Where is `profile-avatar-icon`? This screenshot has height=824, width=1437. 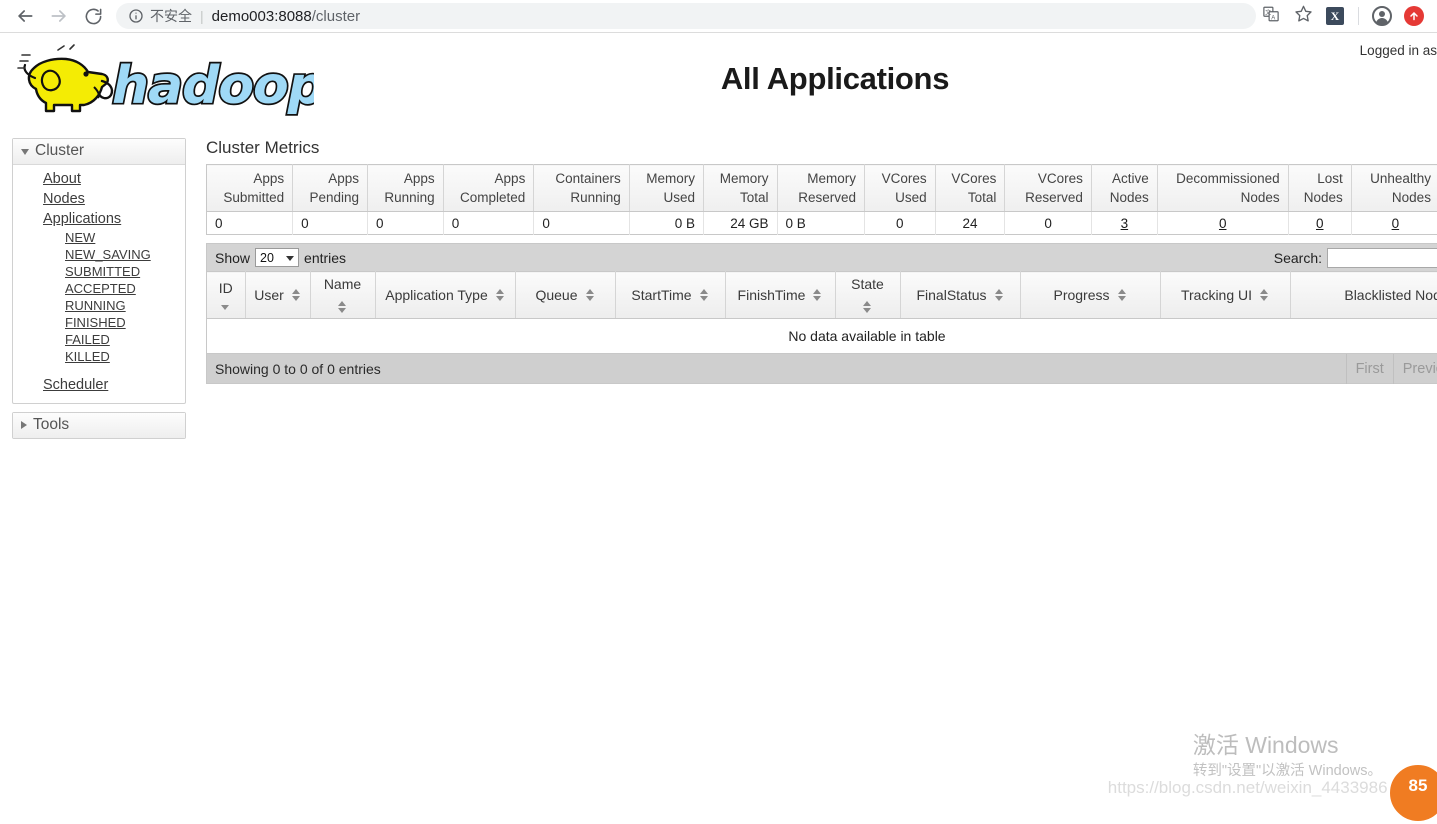
profile-avatar-icon is located at coordinates (1382, 16).